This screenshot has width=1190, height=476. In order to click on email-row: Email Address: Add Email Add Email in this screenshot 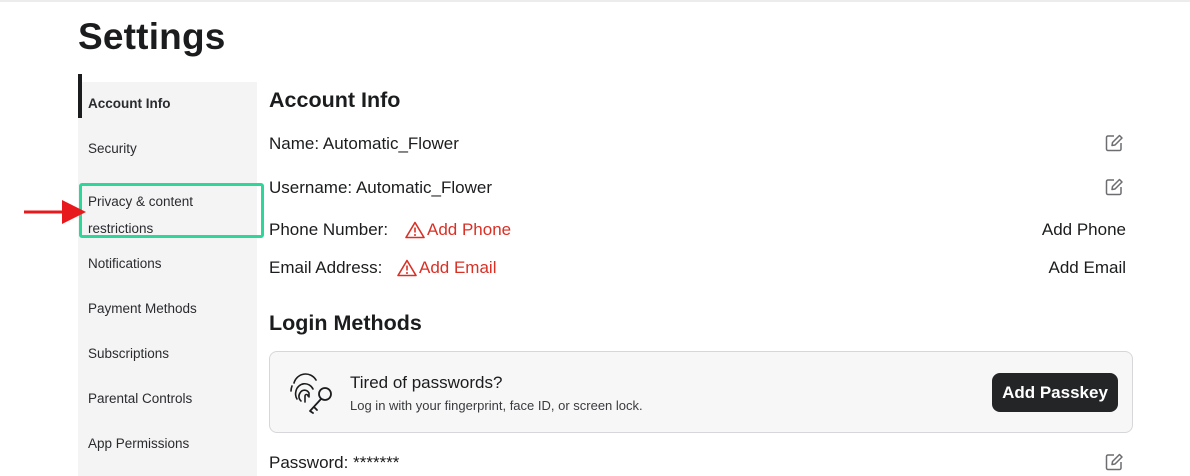, I will do `click(699, 273)`.